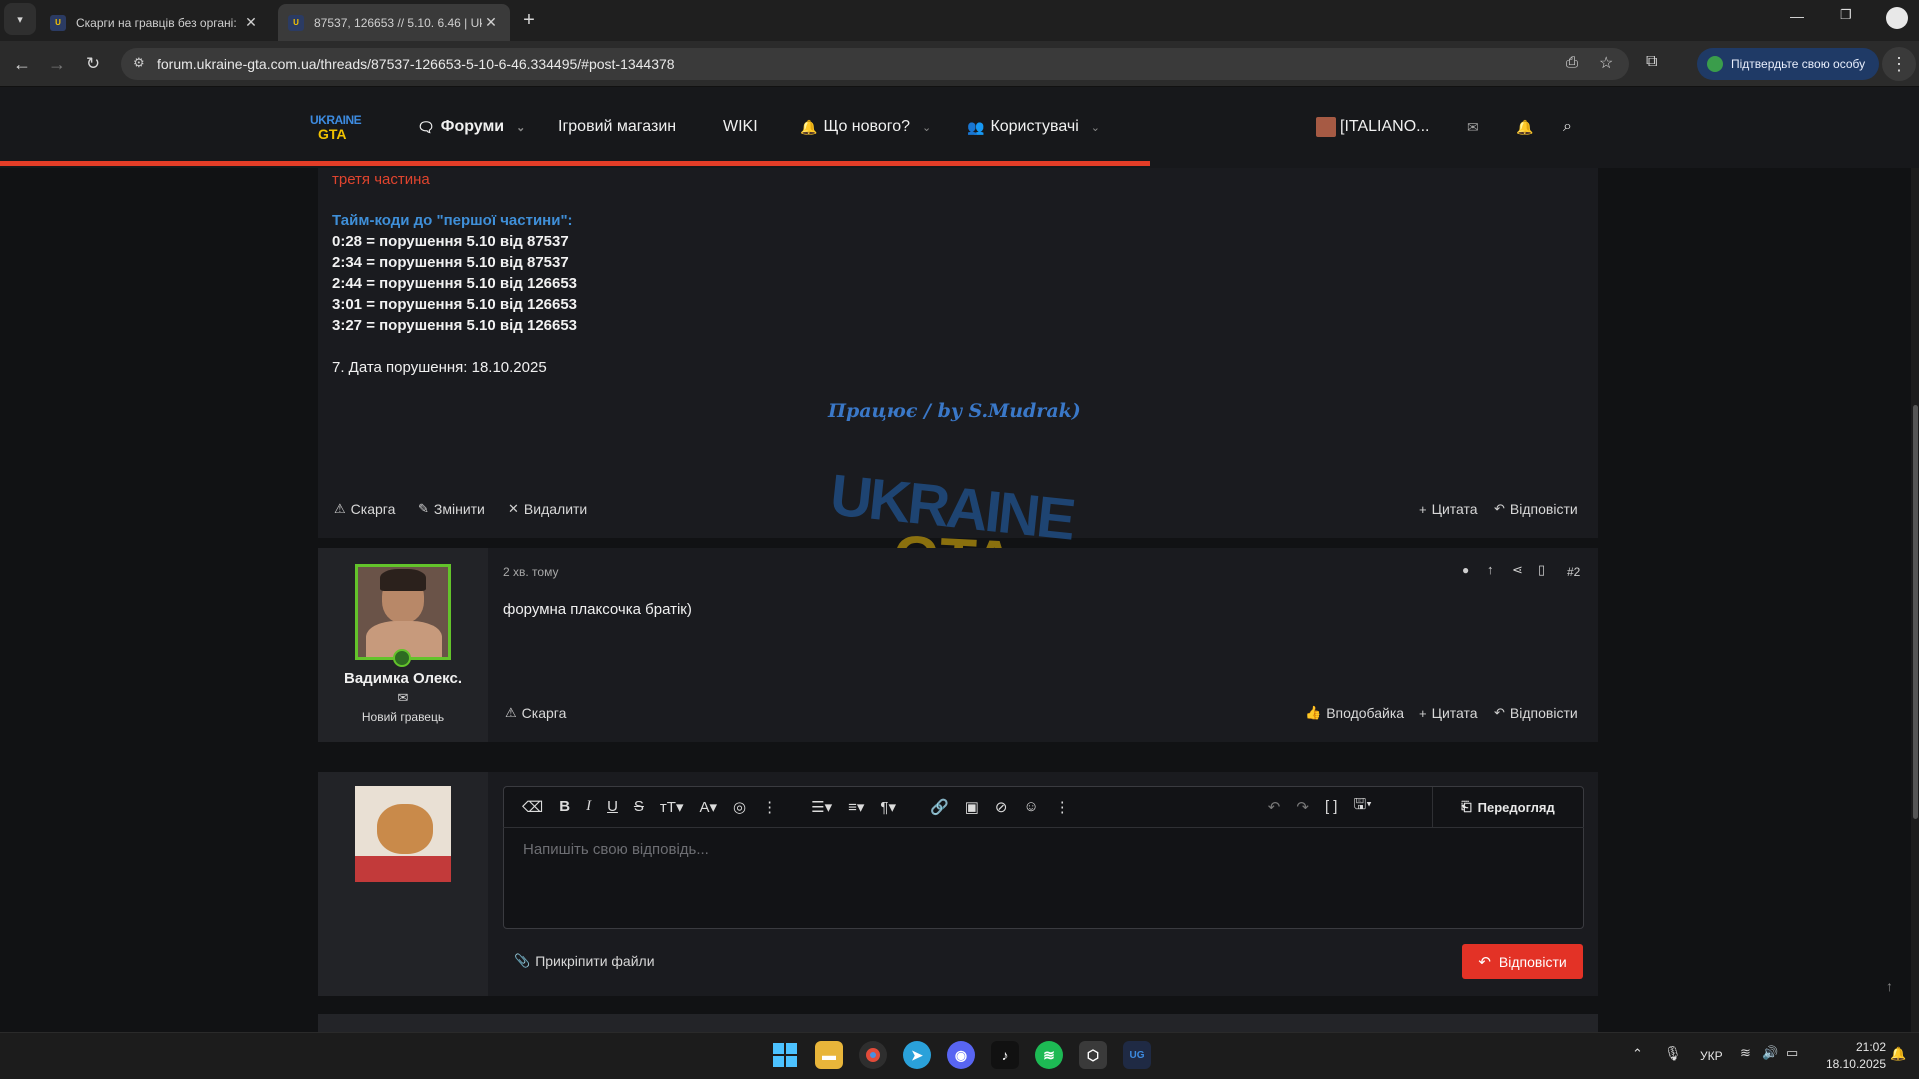  I want to click on arrow-left-icon: ←, so click(22, 63).